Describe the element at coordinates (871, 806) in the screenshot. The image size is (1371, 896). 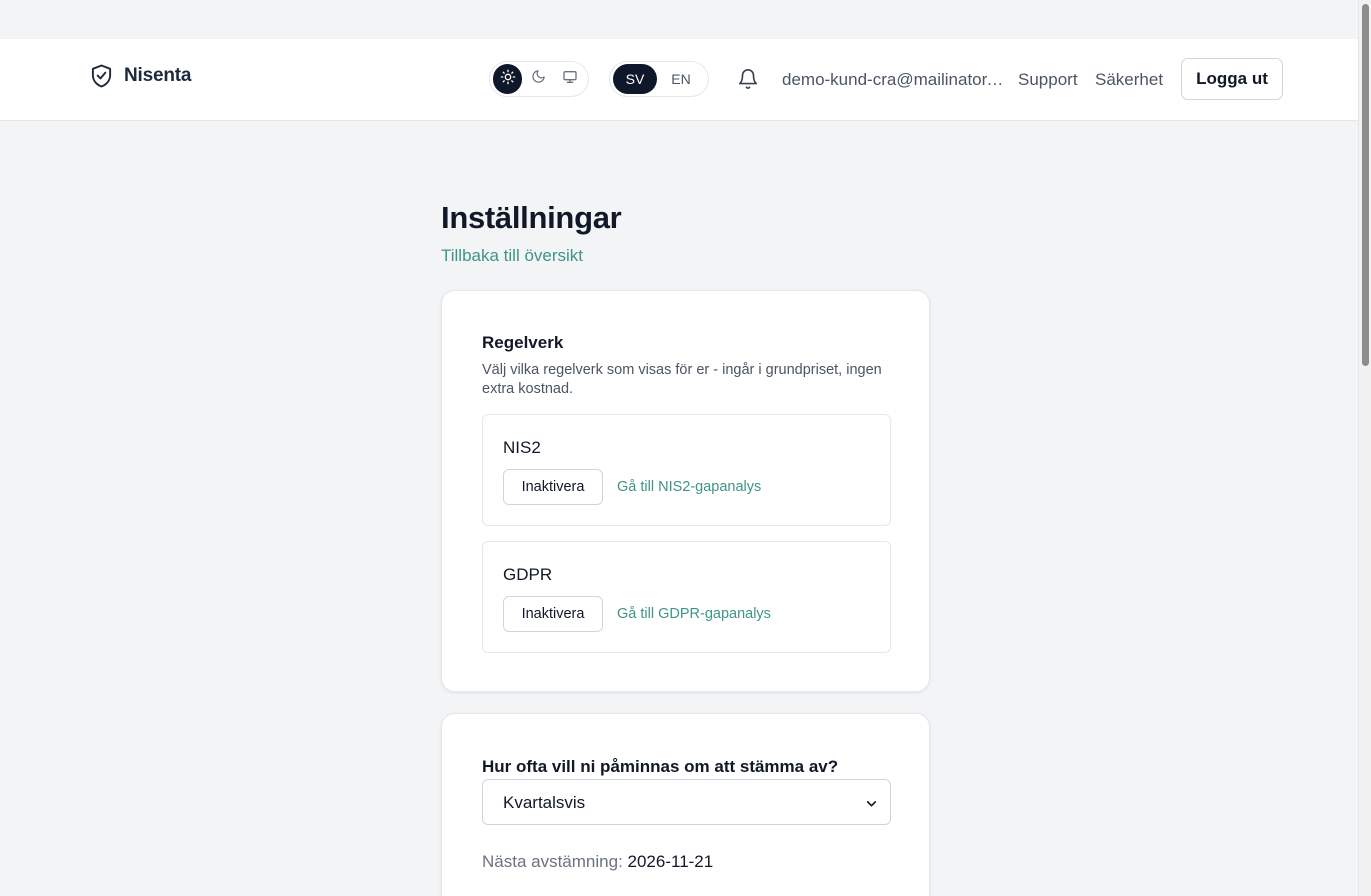
I see `chevron-down-icon` at that location.